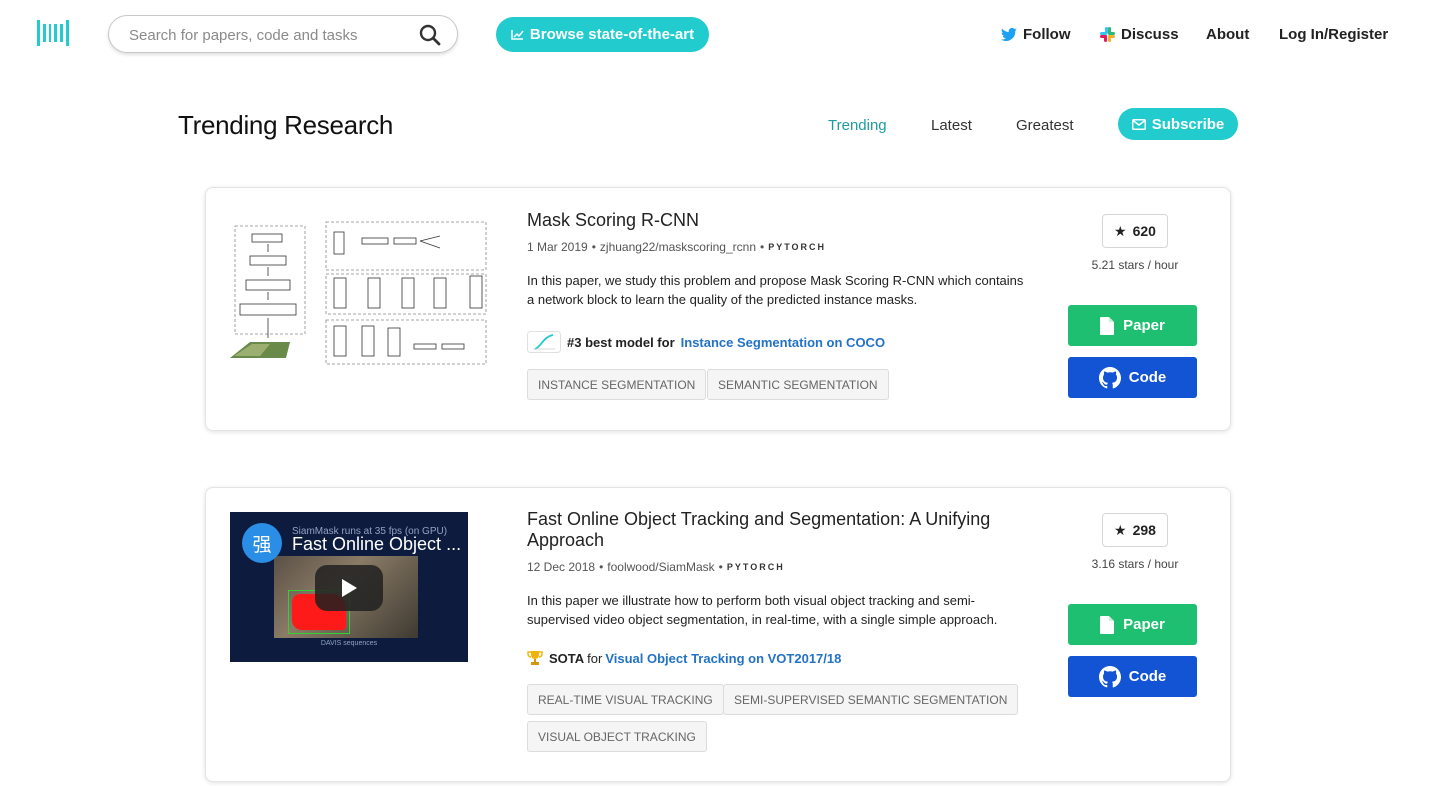 This screenshot has width=1437, height=786. What do you see at coordinates (349, 643) in the screenshot?
I see `video-caption: DAVIS sequences` at bounding box center [349, 643].